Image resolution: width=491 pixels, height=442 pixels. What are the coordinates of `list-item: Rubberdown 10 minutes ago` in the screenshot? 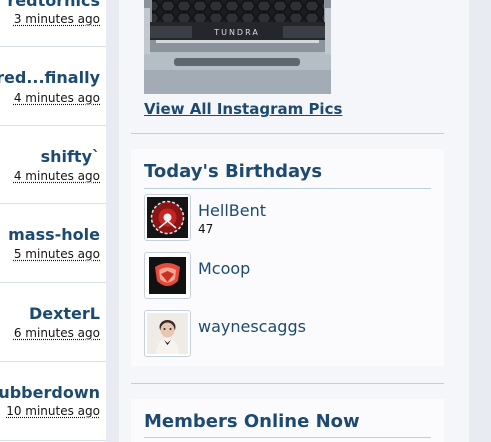 It's located at (53, 401).